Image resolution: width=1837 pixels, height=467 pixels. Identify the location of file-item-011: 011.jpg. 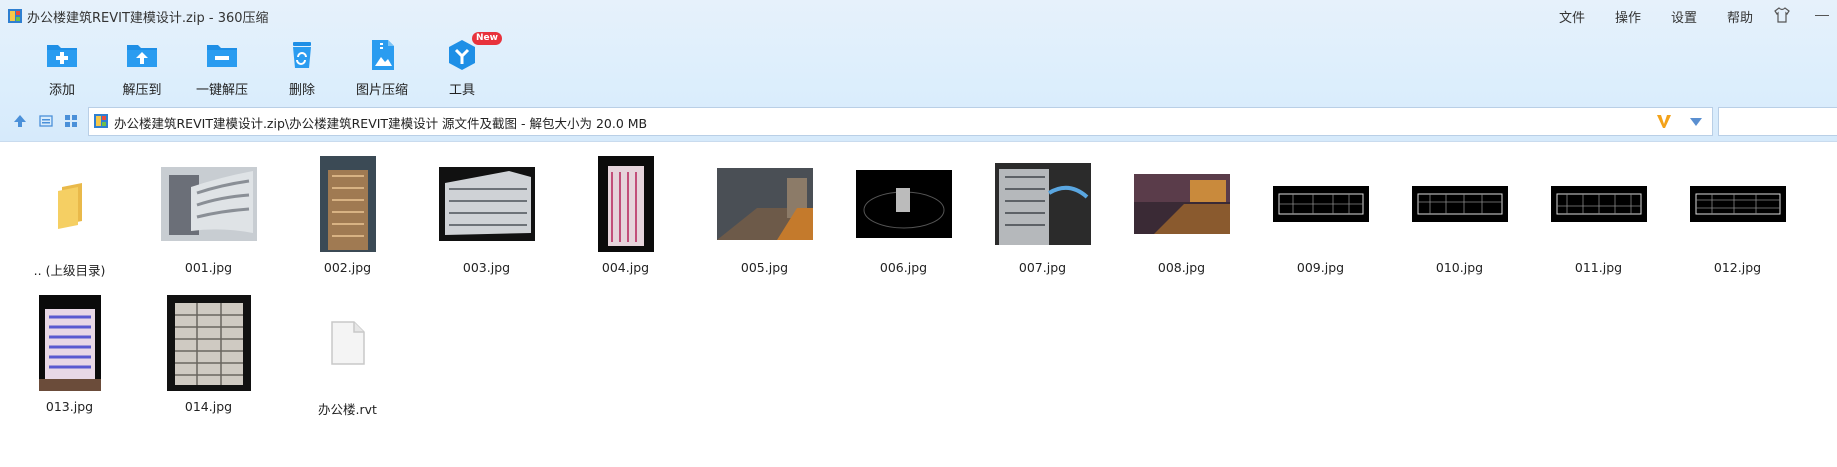
(1598, 214).